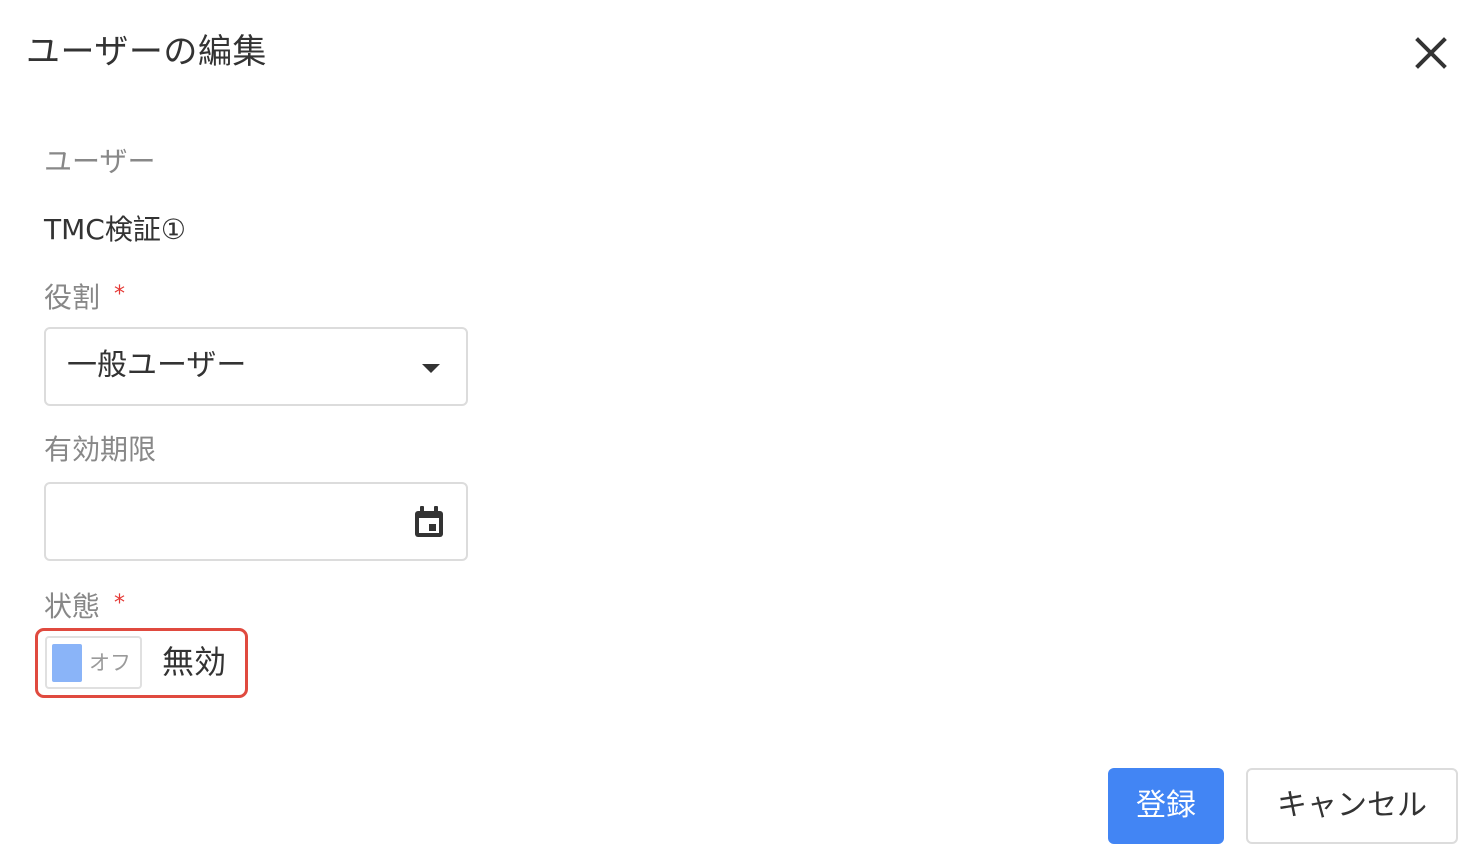 The image size is (1471, 850). I want to click on role-label: 役割 *, so click(84, 296).